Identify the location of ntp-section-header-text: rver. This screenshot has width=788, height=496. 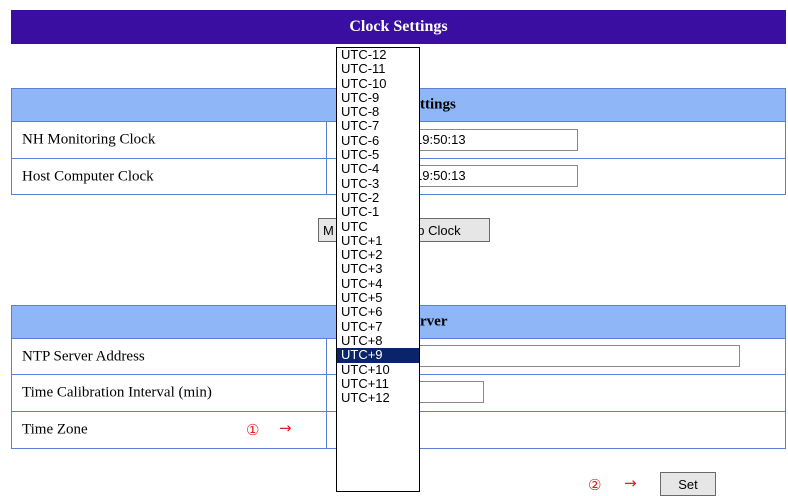
(434, 321).